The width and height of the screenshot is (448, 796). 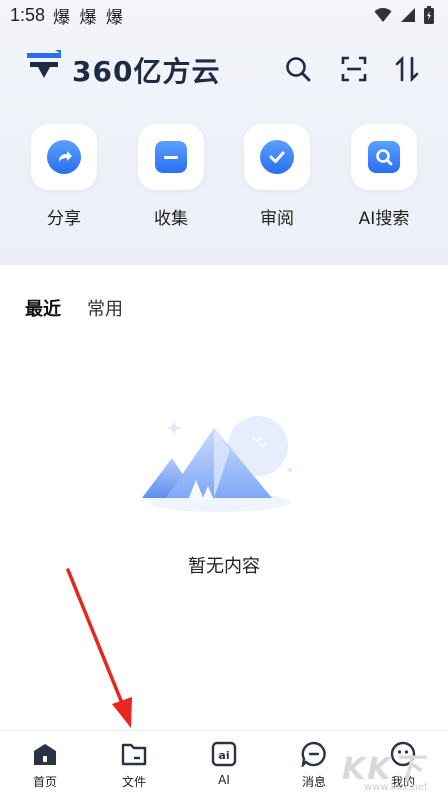 I want to click on share-icon, so click(x=64, y=157).